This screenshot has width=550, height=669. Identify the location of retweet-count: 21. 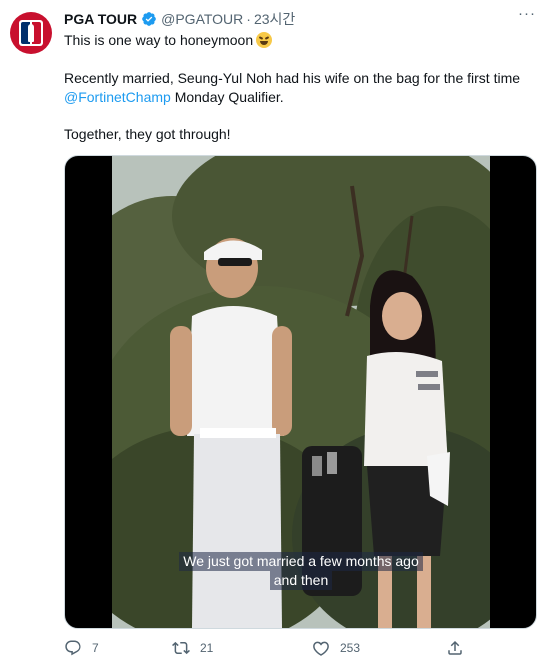
(207, 648).